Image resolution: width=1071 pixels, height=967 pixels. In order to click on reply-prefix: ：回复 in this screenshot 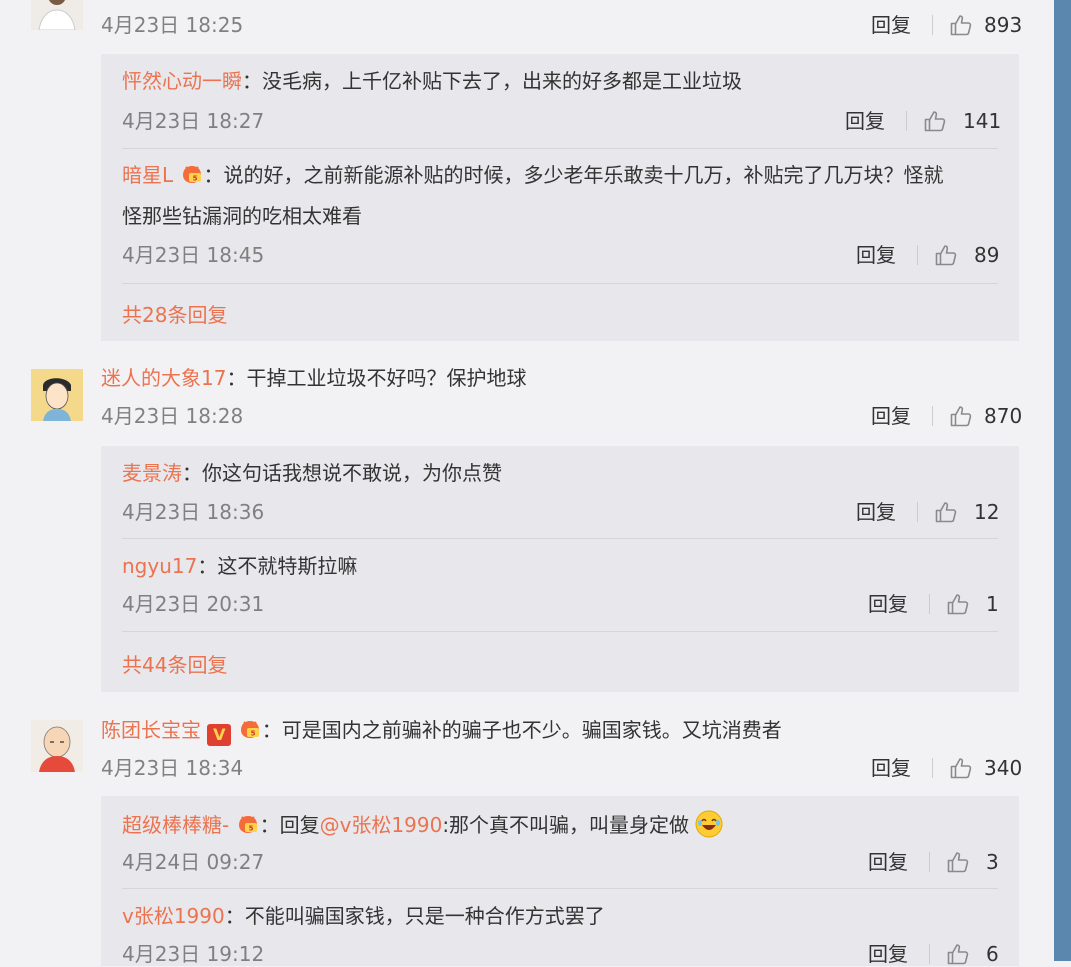, I will do `click(289, 825)`.